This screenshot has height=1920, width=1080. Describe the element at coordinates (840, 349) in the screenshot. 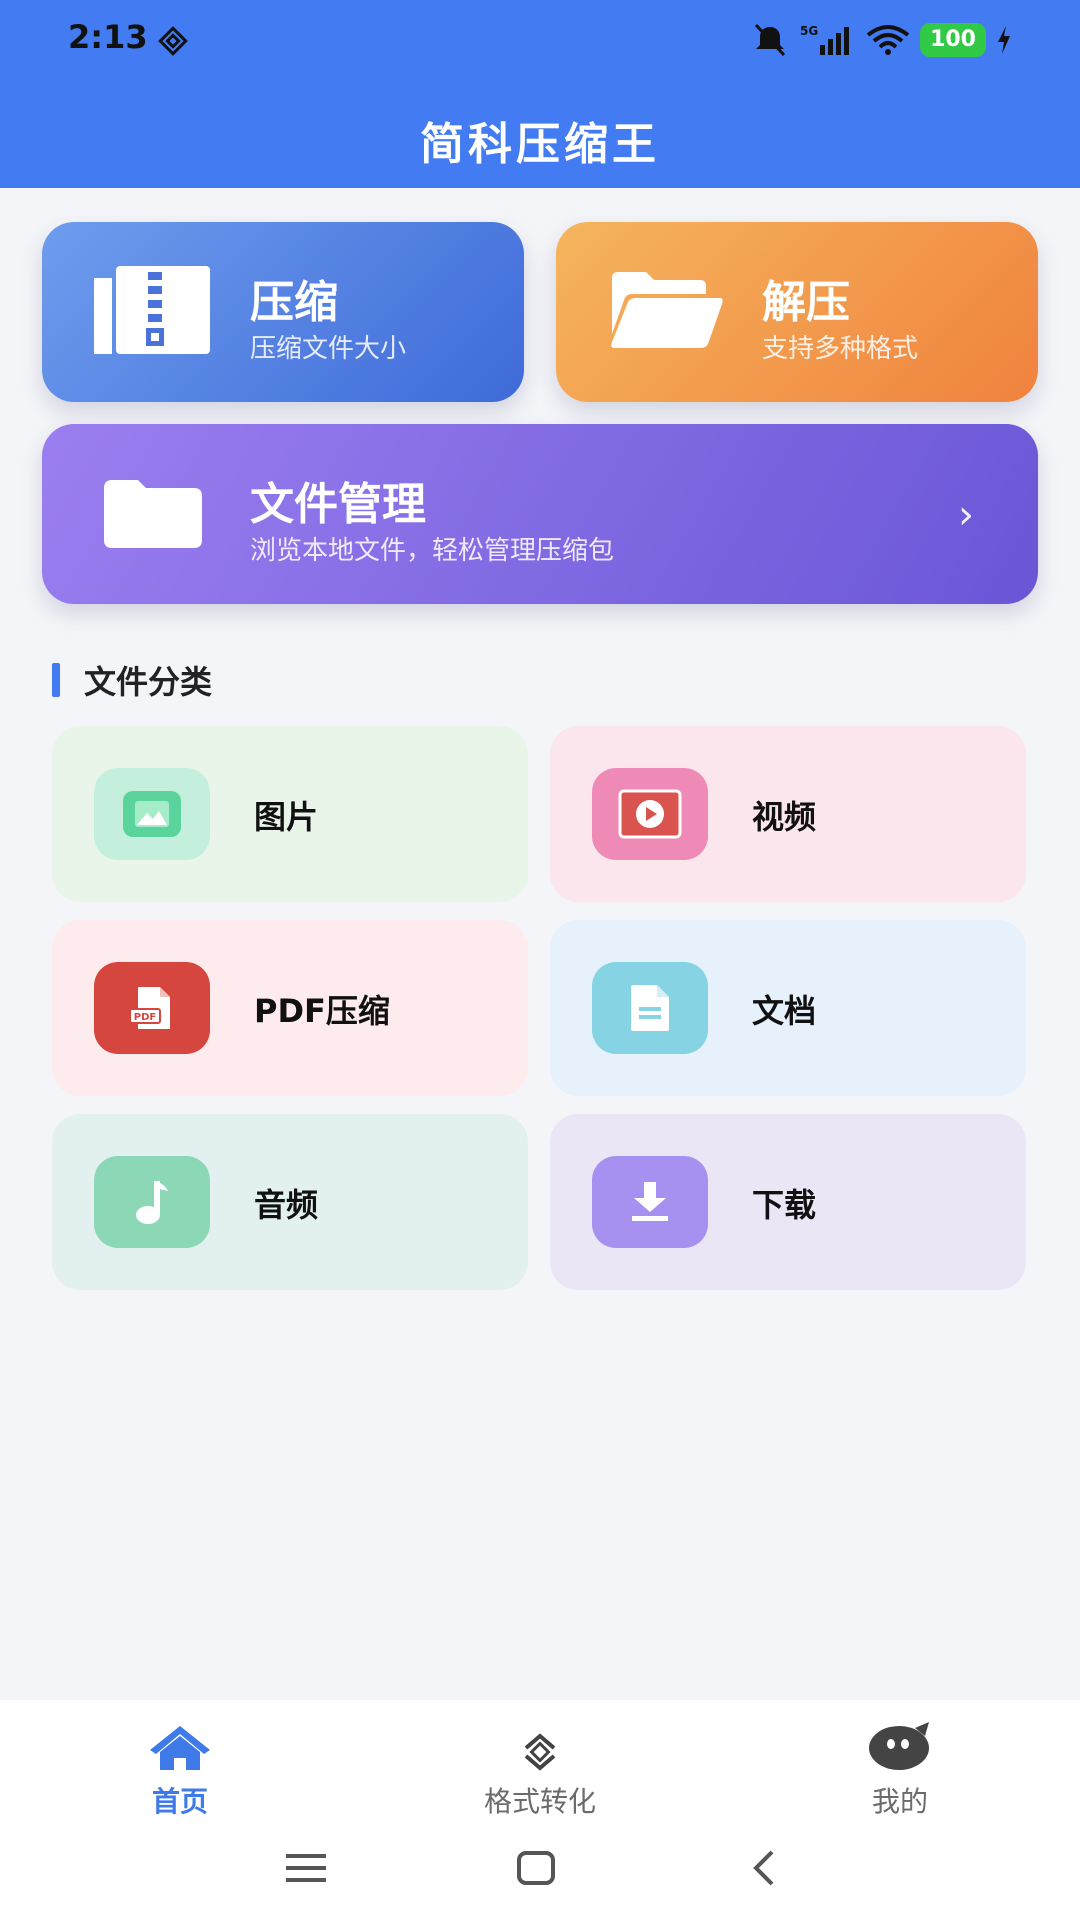

I see `extract-subtitle: 支持多种格式` at that location.